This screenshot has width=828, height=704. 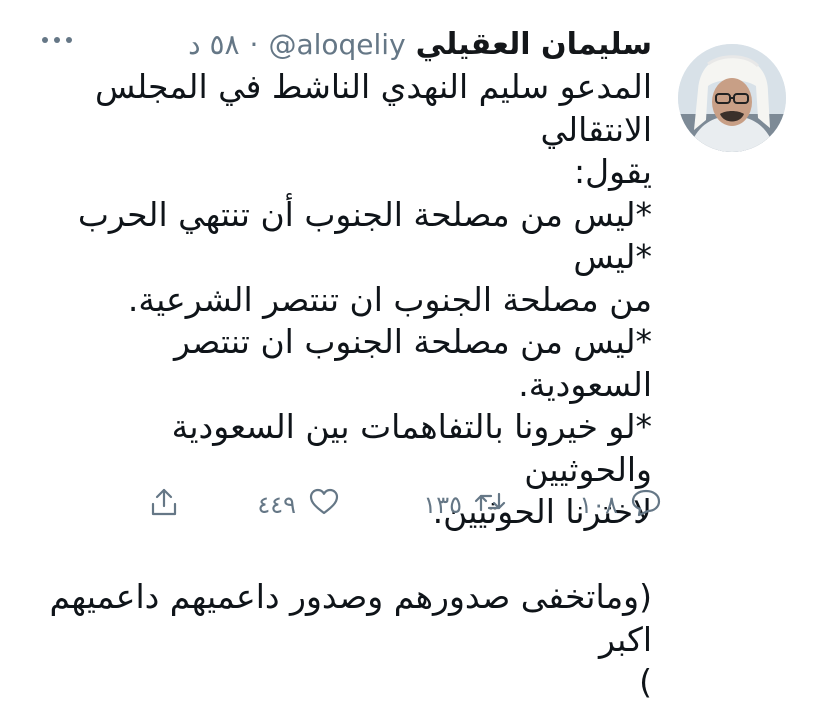 I want to click on reply-button: ١٠٨, so click(x=620, y=505).